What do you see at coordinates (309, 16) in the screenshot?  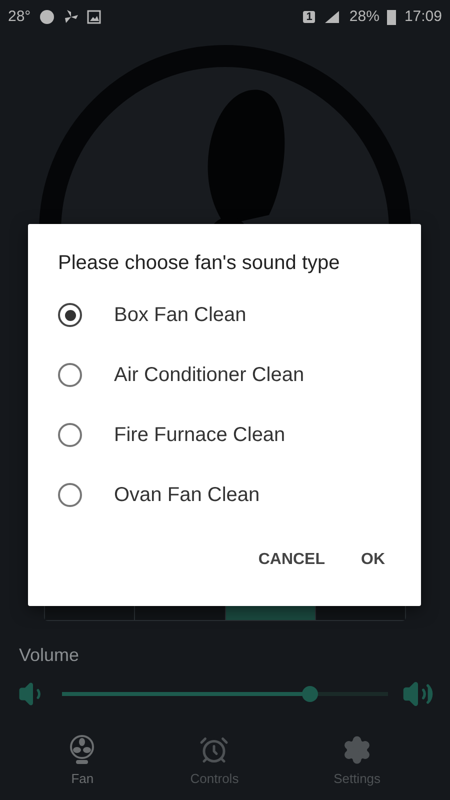 I see `sim-badge: 1` at bounding box center [309, 16].